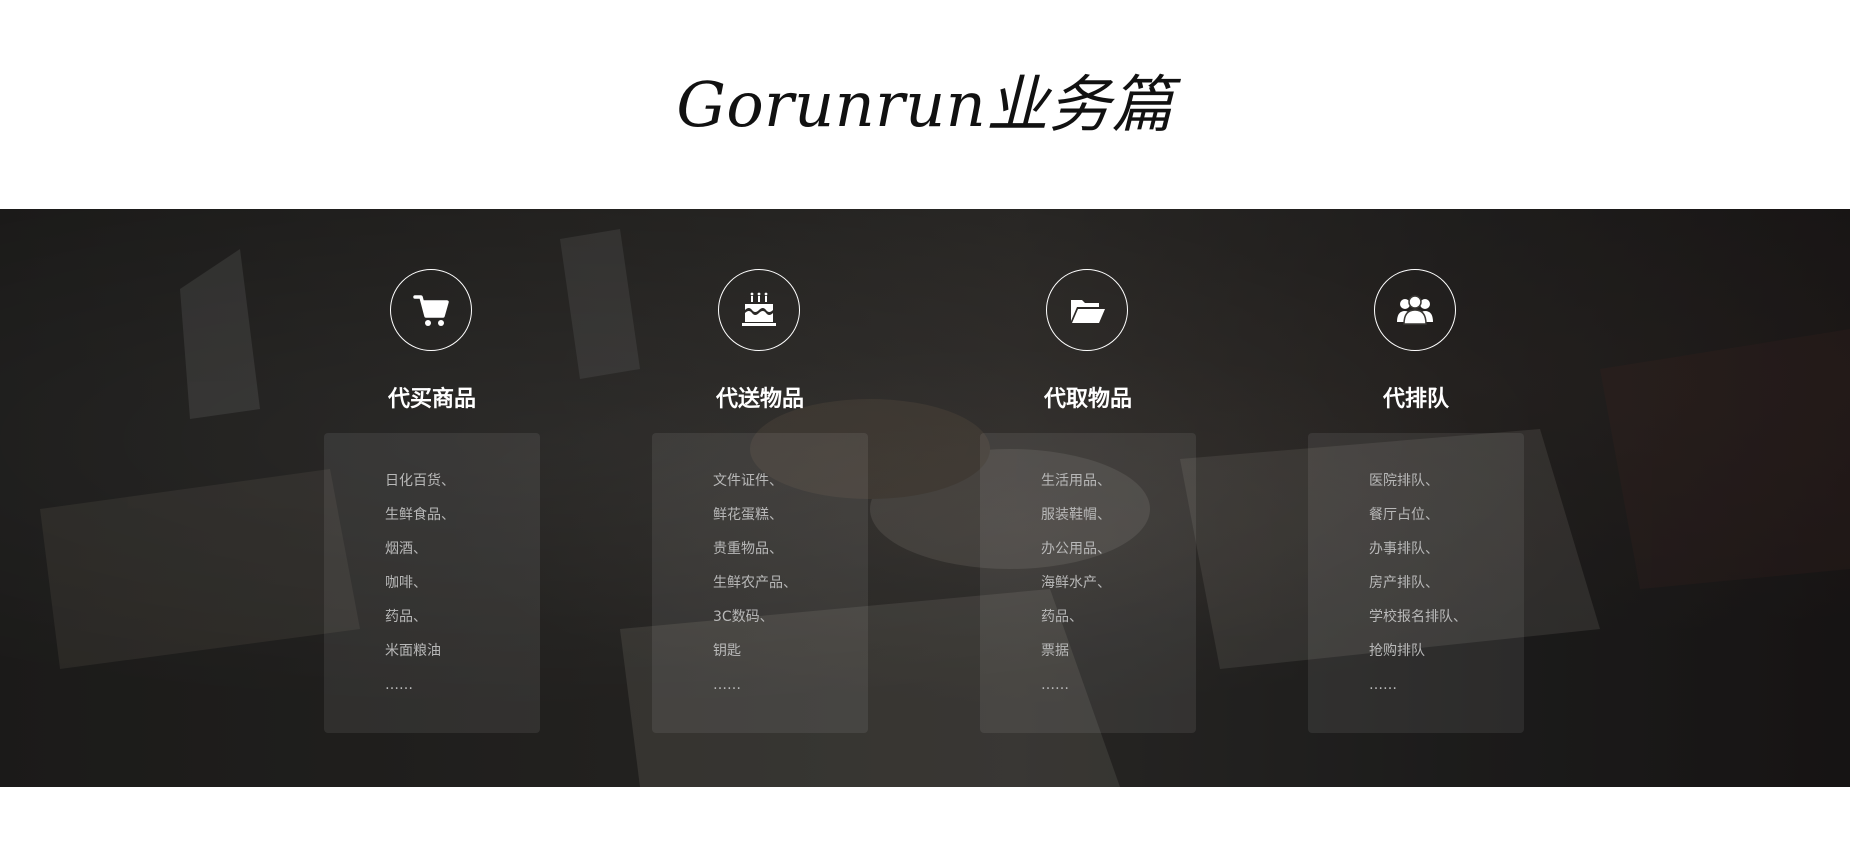 This screenshot has height=866, width=1850. I want to click on list-item: 办公用品、, so click(1076, 549).